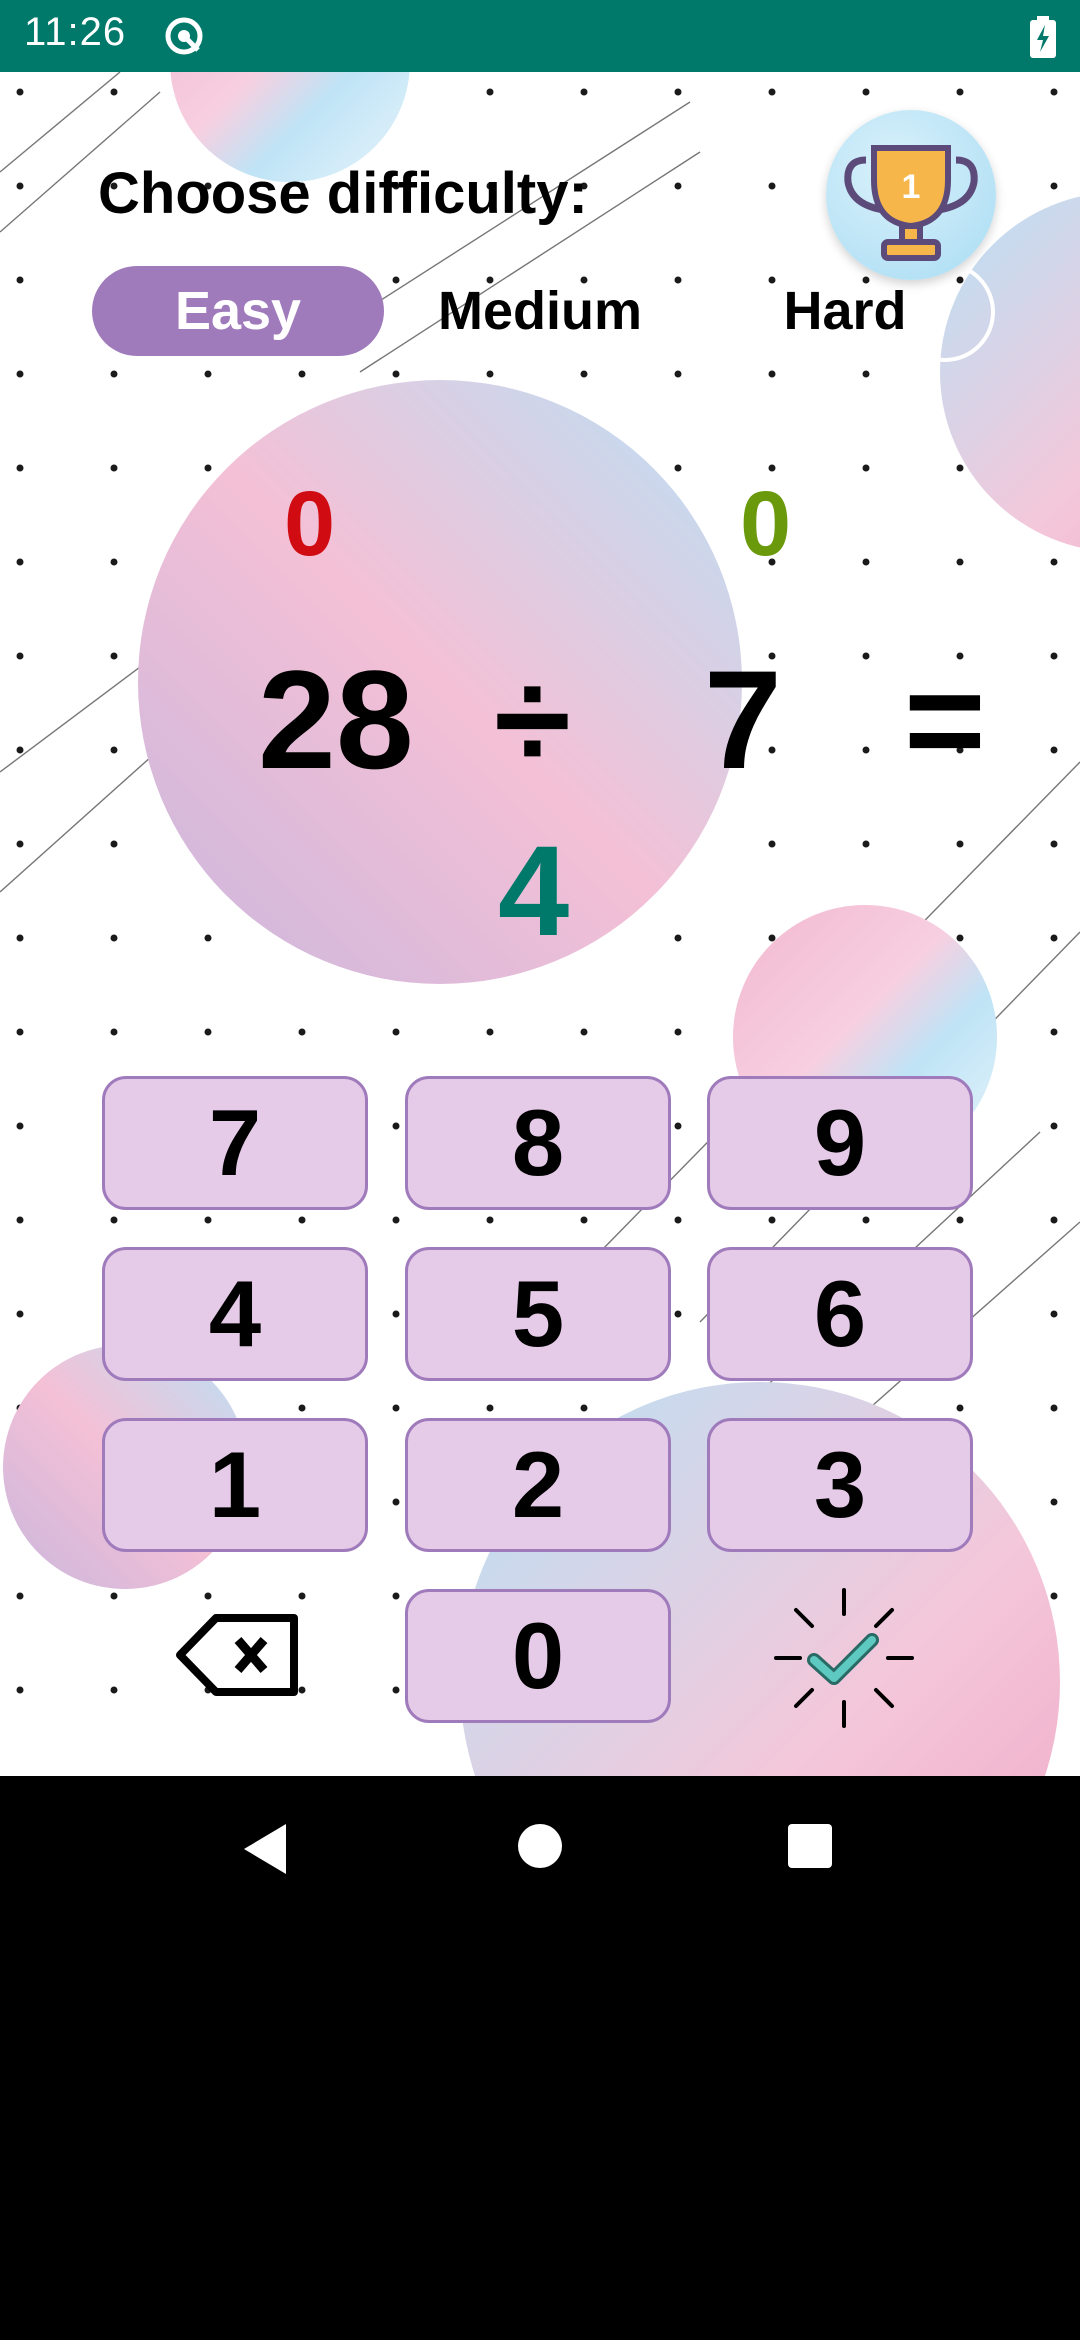  What do you see at coordinates (532, 719) in the screenshot?
I see `operator-sign: ÷` at bounding box center [532, 719].